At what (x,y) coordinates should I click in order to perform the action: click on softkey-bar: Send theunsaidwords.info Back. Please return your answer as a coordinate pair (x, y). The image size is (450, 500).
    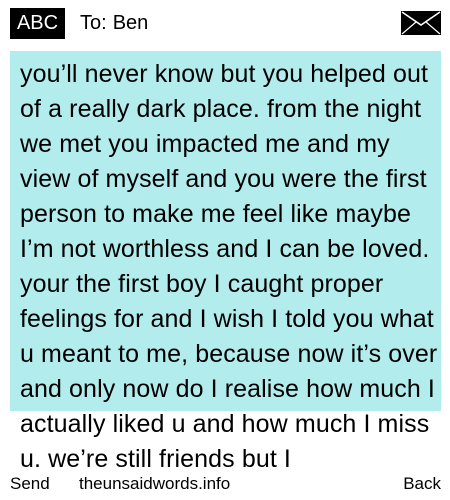
    Looking at the image, I should click on (225, 484).